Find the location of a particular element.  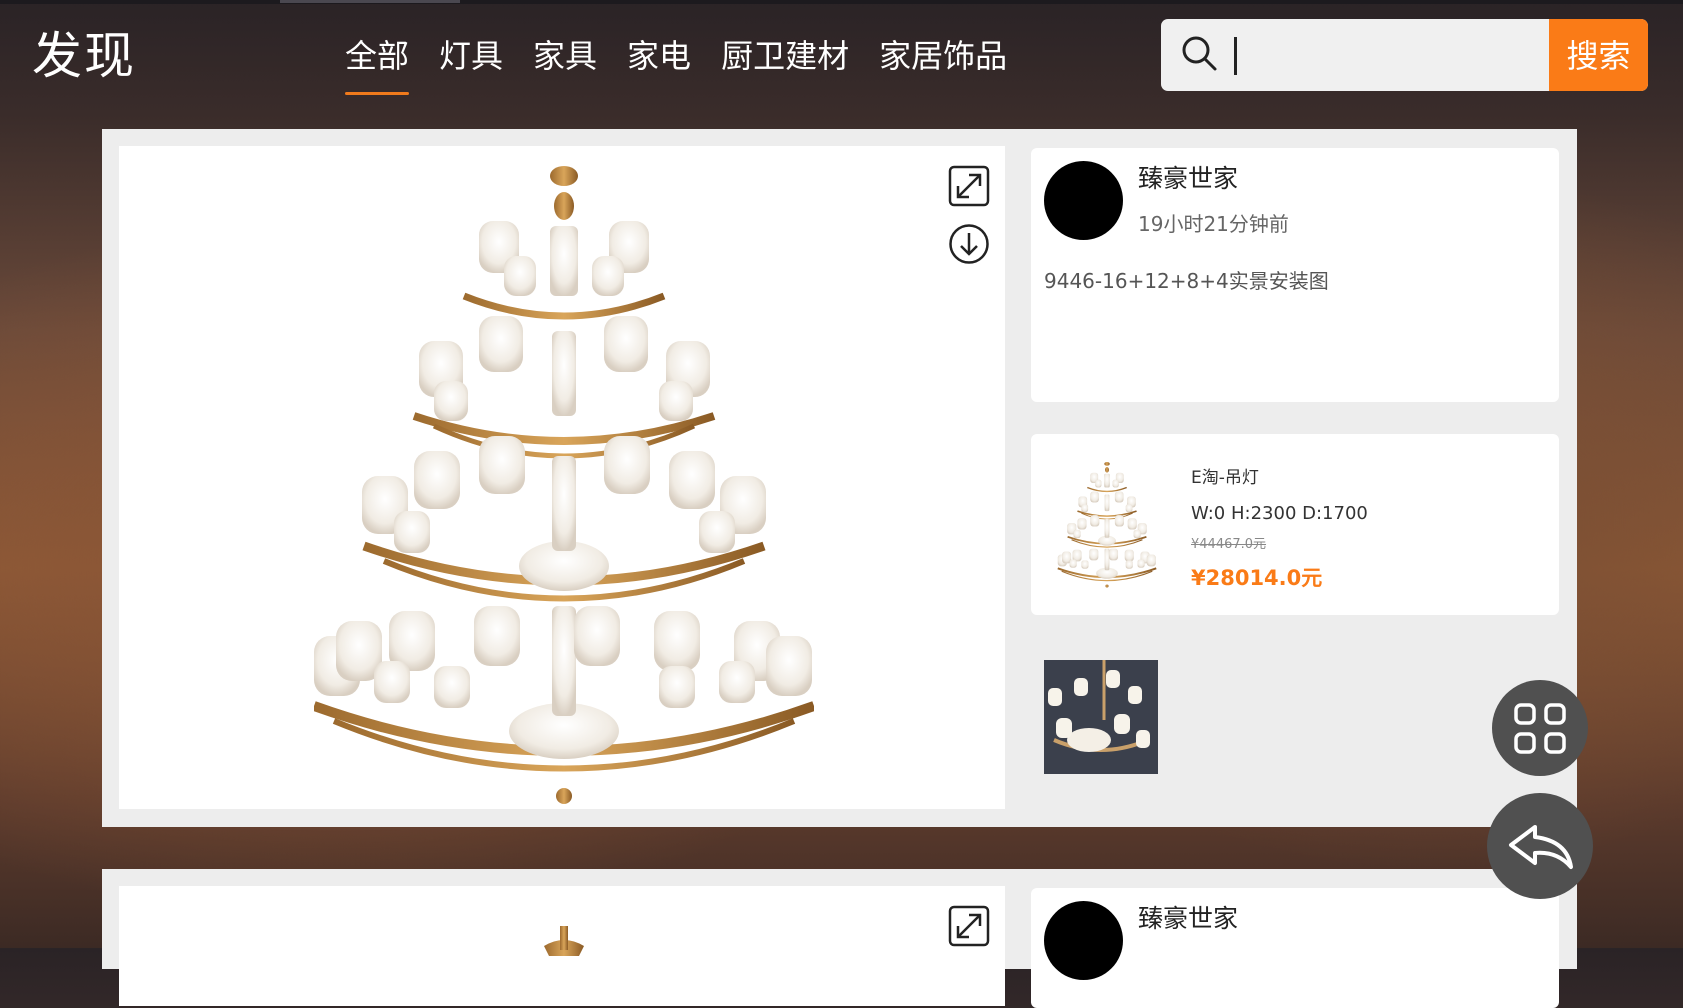

post-main-image is located at coordinates (562, 946).